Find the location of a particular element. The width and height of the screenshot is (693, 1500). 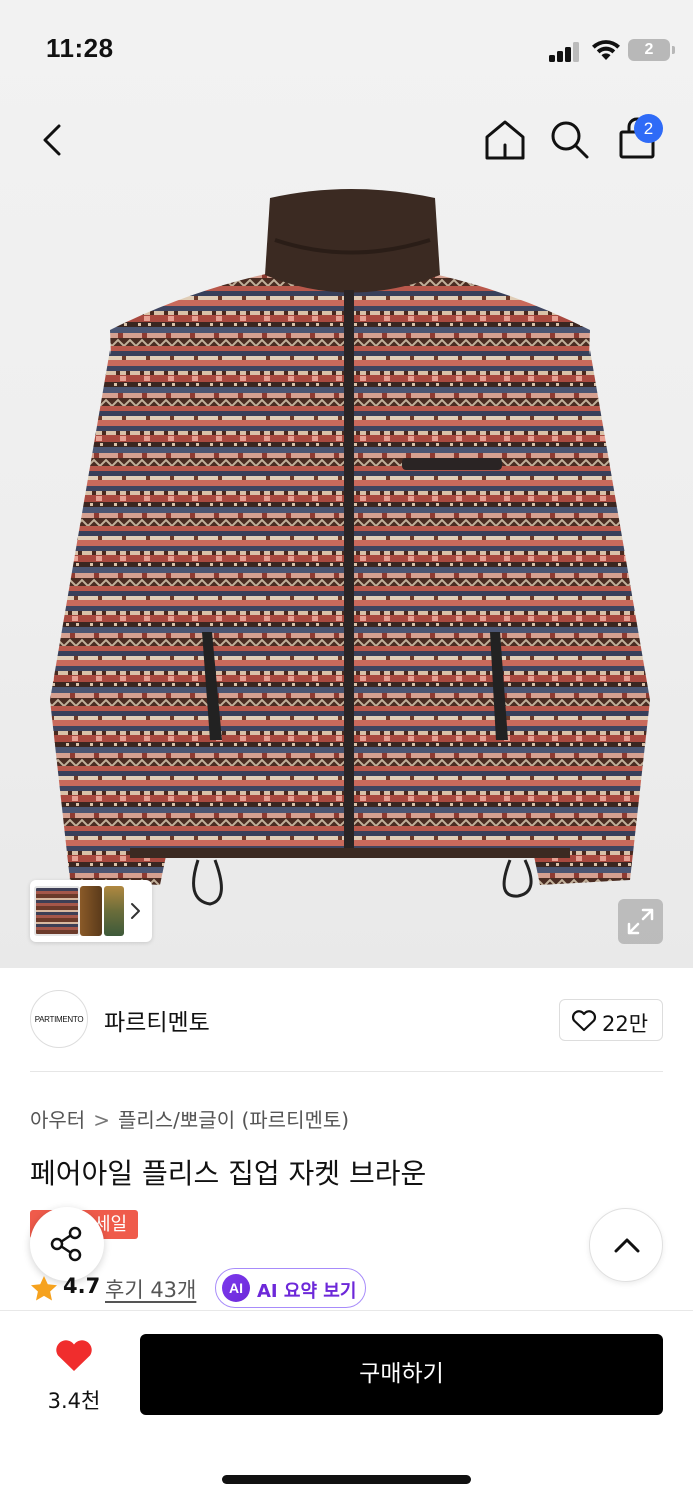

brand-name: 파르티멘토 is located at coordinates (157, 1020).